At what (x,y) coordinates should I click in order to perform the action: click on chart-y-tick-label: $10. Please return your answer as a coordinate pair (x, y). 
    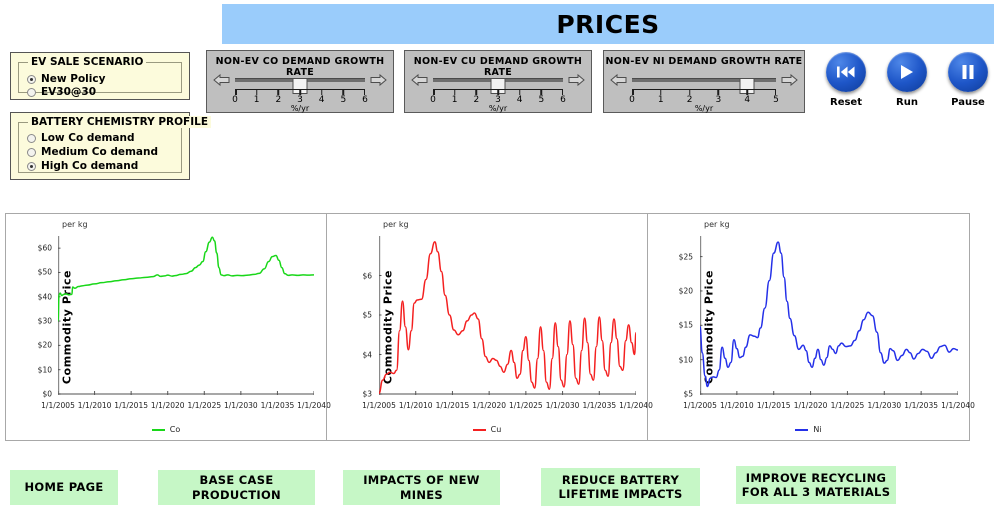
    Looking at the image, I should click on (44, 370).